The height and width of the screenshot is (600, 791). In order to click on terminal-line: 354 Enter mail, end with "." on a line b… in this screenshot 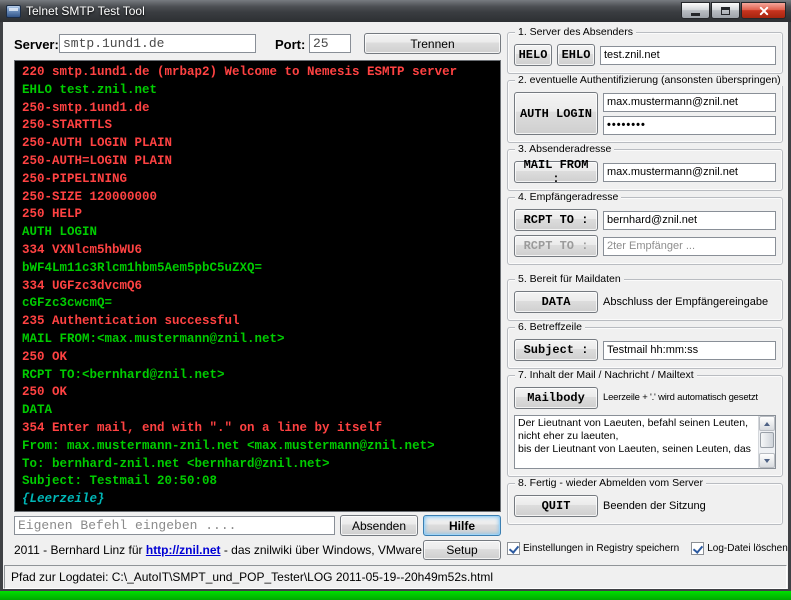, I will do `click(202, 427)`.